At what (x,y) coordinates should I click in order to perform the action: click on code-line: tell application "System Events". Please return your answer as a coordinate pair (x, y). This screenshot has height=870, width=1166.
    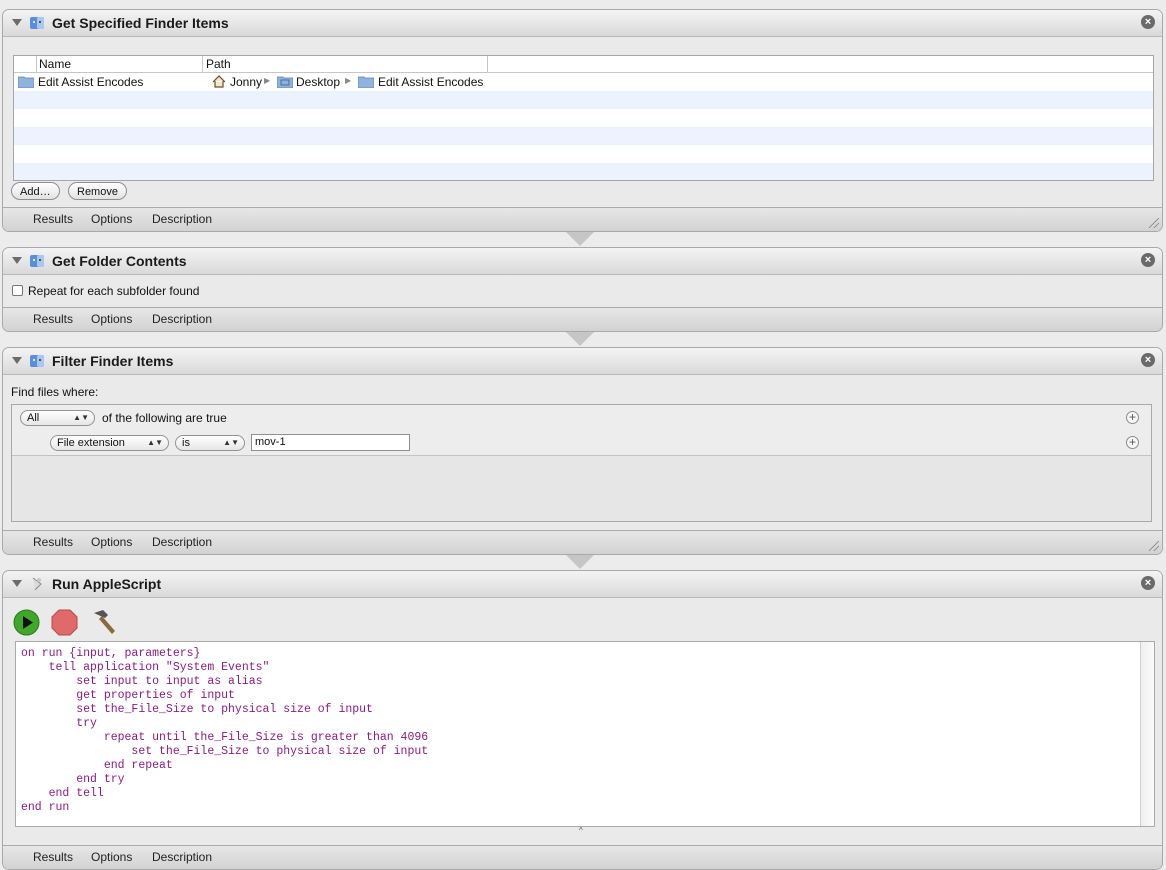
    Looking at the image, I should click on (145, 667).